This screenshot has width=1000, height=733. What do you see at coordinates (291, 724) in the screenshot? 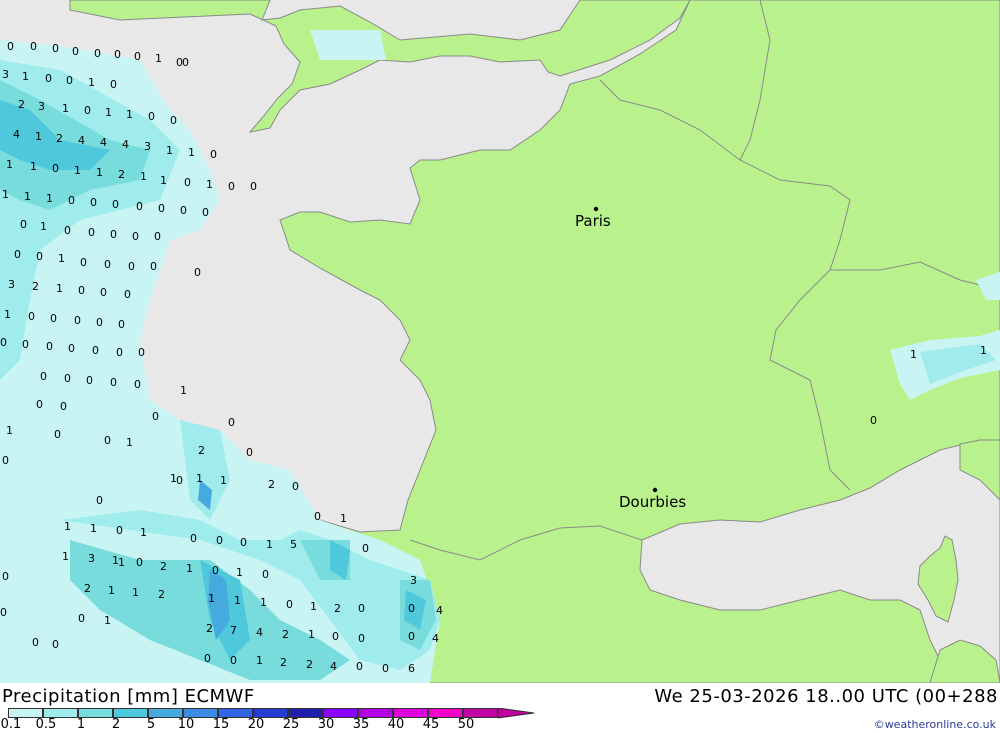
I see `legend-tick-label: 25` at bounding box center [291, 724].